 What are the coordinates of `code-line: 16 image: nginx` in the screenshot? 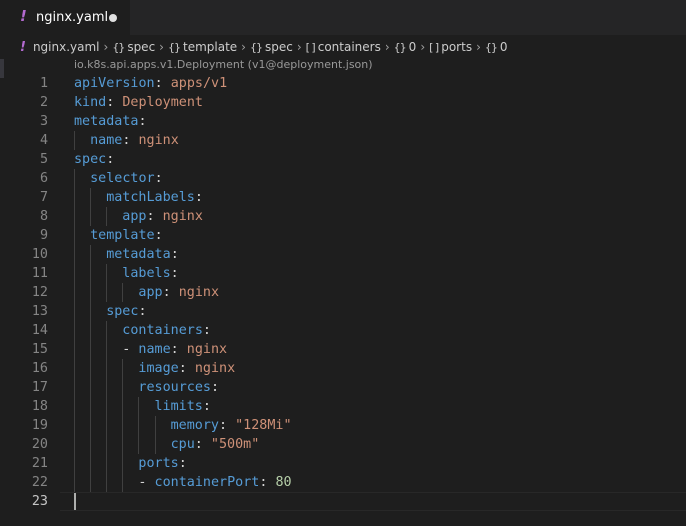 It's located at (343, 368).